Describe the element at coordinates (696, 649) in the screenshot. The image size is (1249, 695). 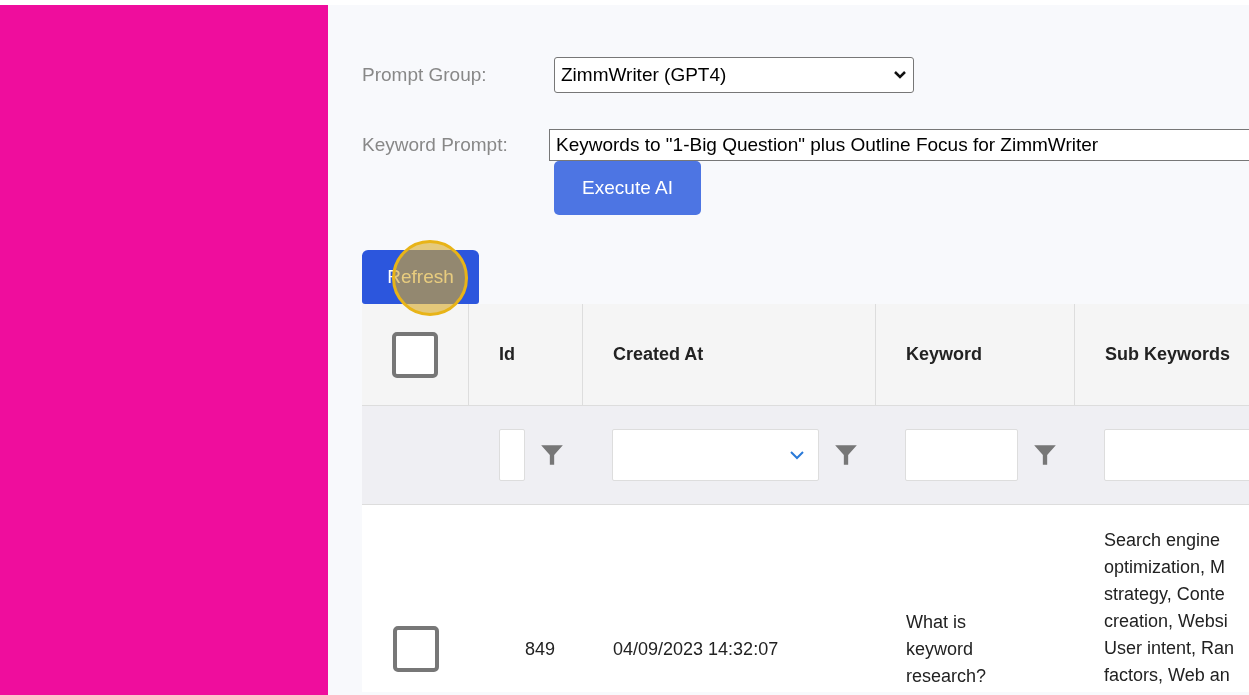
I see `table-cell: 04/09/2023 14:32:07` at that location.